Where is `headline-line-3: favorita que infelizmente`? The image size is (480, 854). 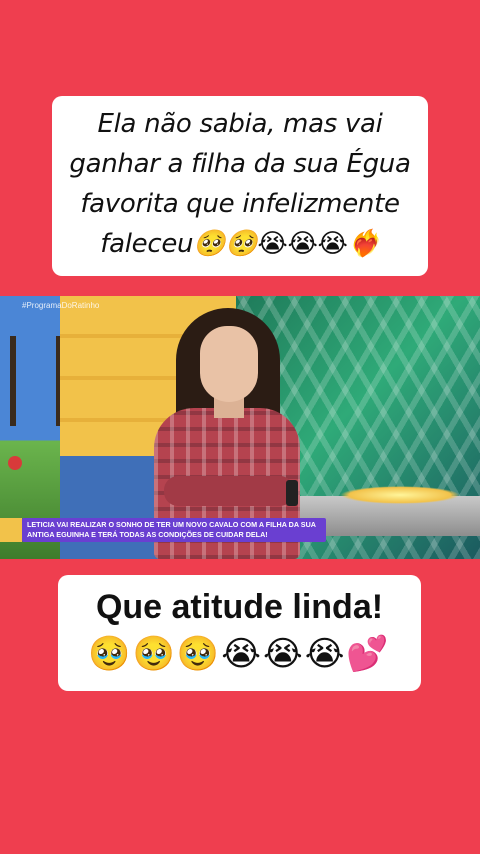
headline-line-3: favorita que infelizmente is located at coordinates (240, 204).